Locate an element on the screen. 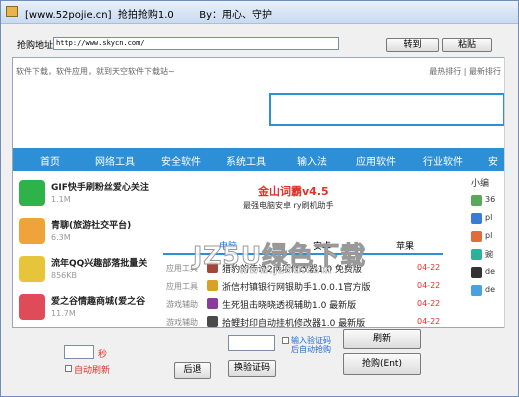 The image size is (519, 397). item-name: 流年QQ兴趣部落批量关 is located at coordinates (99, 264).